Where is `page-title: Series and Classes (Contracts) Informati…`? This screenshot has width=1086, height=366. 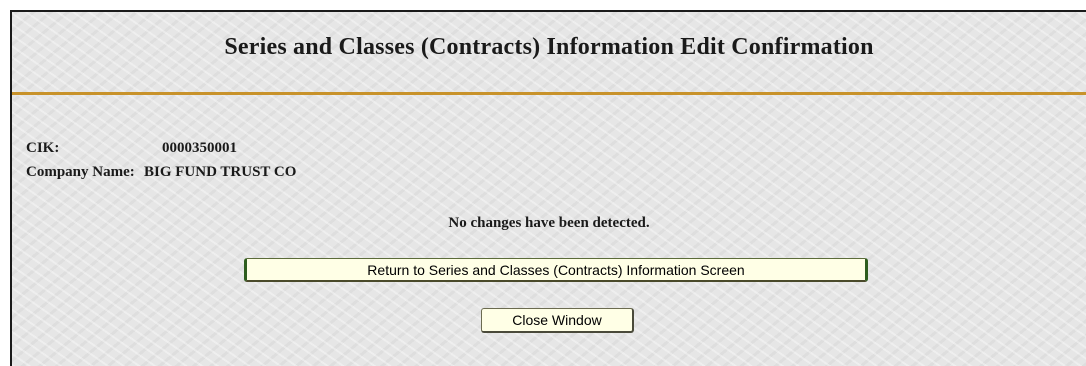
page-title: Series and Classes (Contracts) Informati… is located at coordinates (549, 47).